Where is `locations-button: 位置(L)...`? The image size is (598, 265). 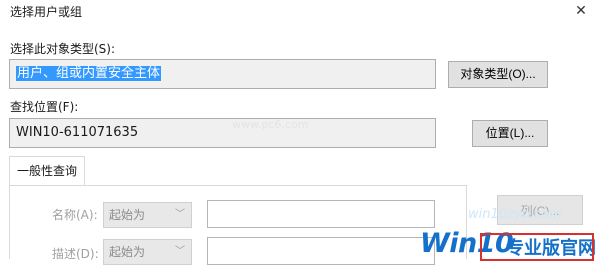
locations-button: 位置(L)... is located at coordinates (510, 133).